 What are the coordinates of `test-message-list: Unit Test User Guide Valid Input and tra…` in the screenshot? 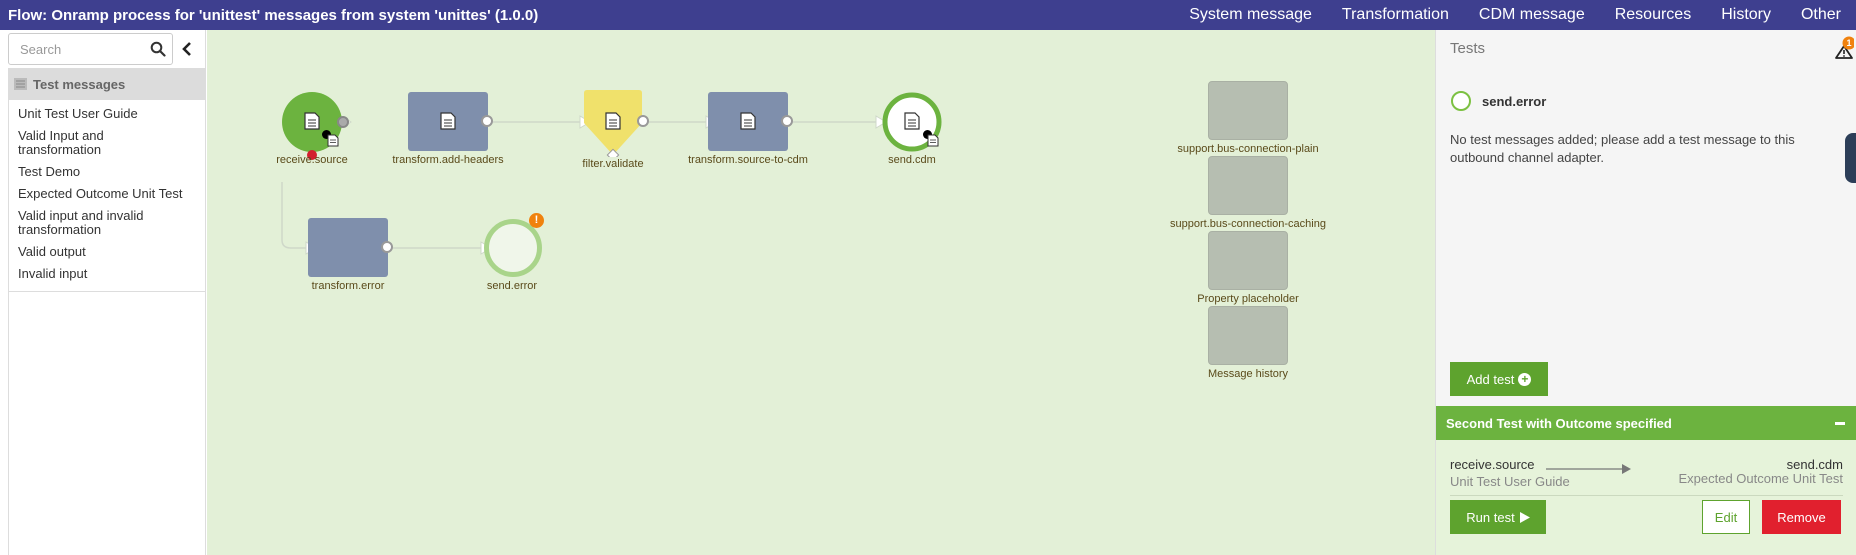 It's located at (103, 194).